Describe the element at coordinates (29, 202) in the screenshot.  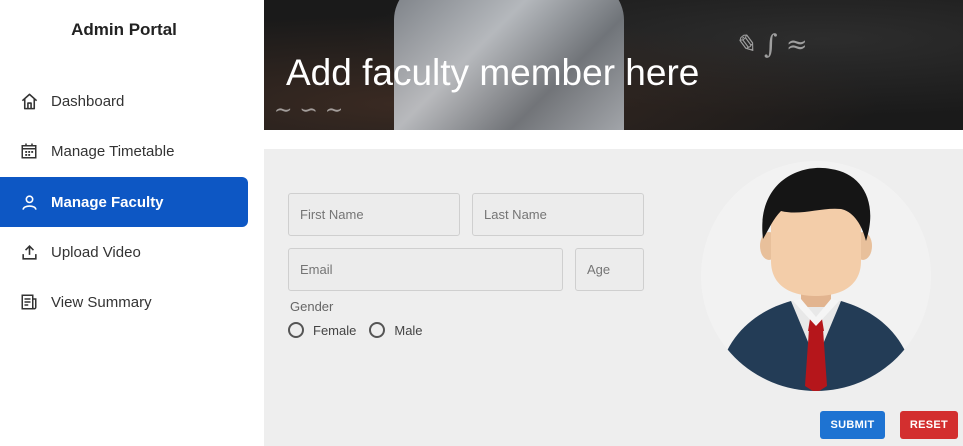
I see `person-icon` at that location.